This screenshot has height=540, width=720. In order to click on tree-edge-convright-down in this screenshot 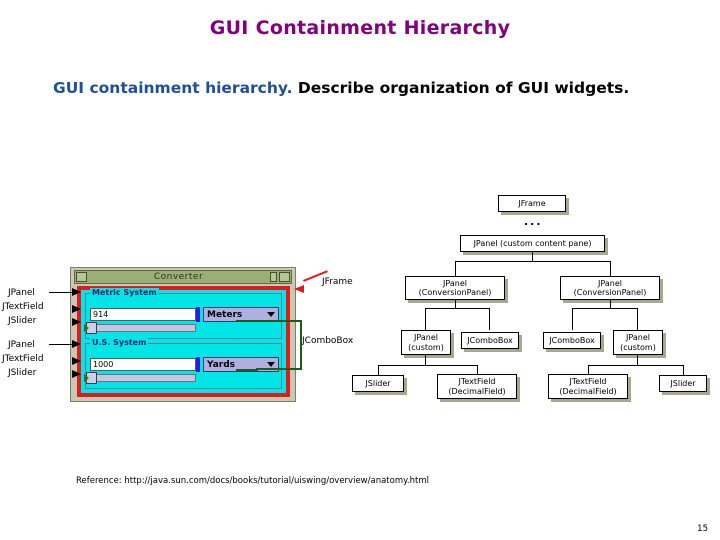, I will do `click(610, 304)`.